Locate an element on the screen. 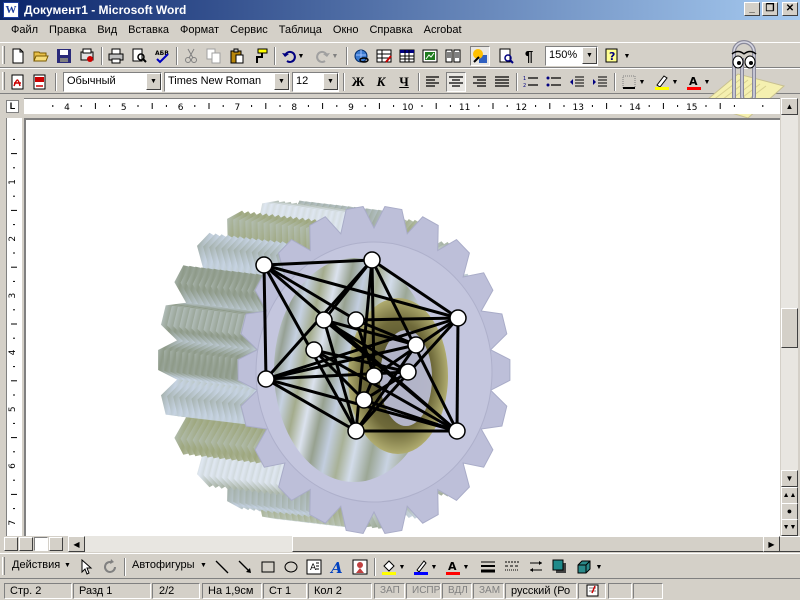 The height and width of the screenshot is (600, 800). font-select: Times New Roman ▼ is located at coordinates (227, 82).